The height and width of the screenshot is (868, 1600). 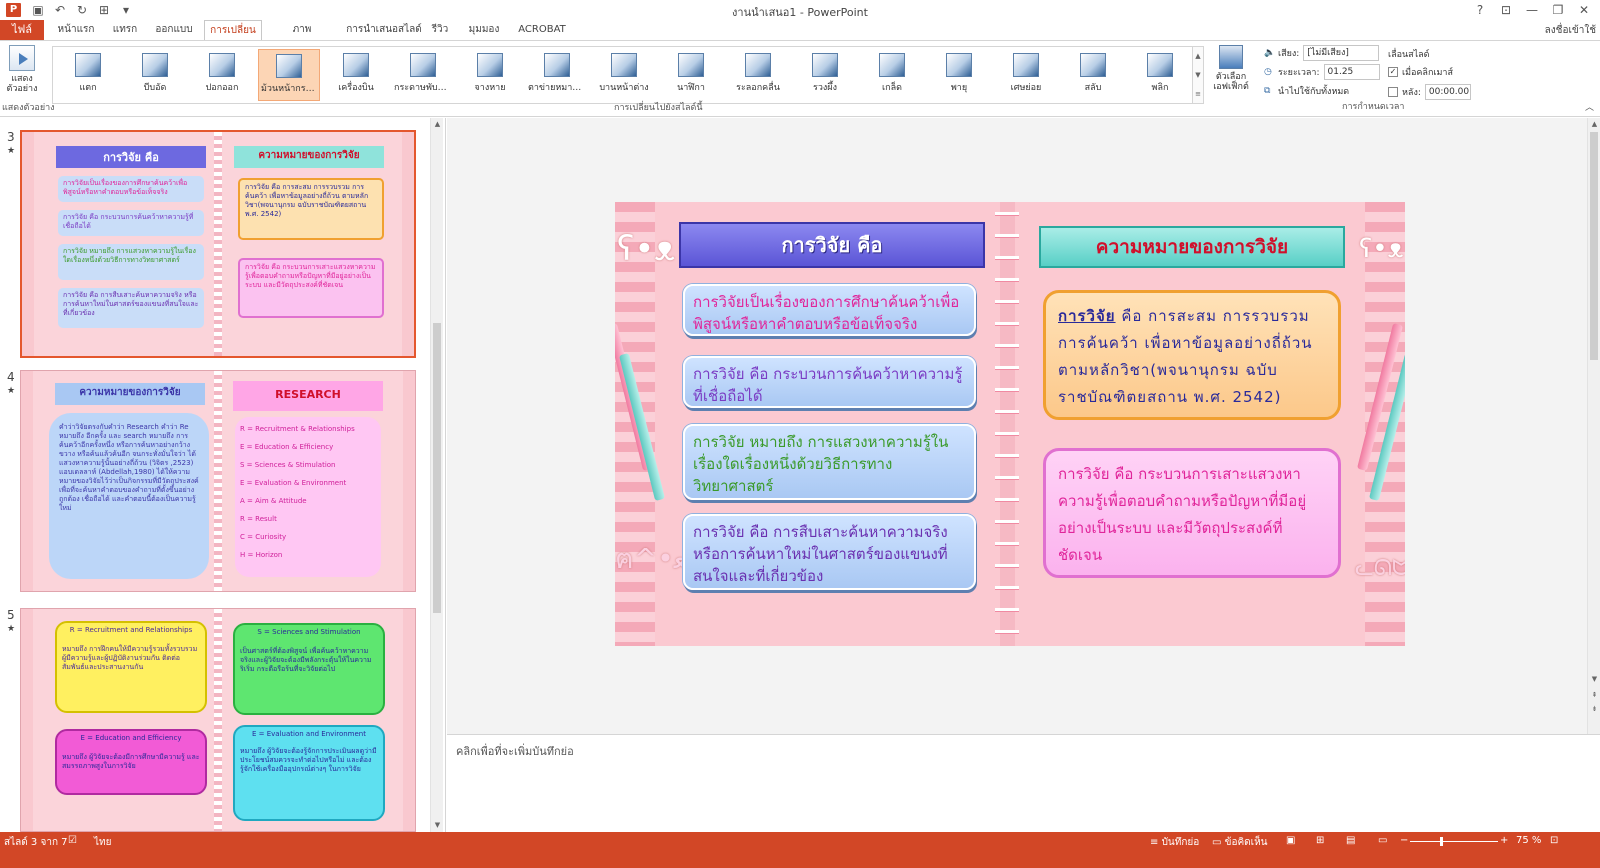 What do you see at coordinates (624, 88) in the screenshot?
I see `transition-label: บานหน้าต่าง` at bounding box center [624, 88].